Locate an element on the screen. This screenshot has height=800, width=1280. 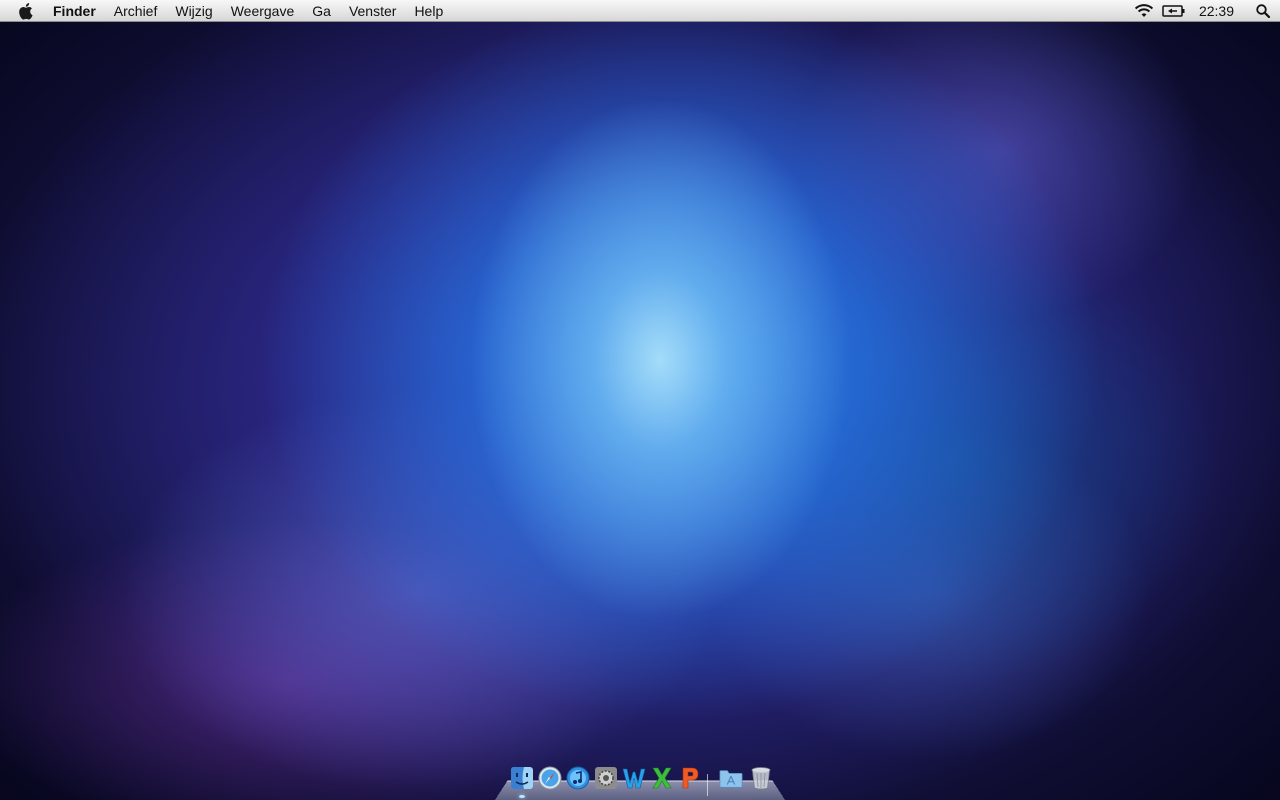
dock-separator is located at coordinates (707, 785).